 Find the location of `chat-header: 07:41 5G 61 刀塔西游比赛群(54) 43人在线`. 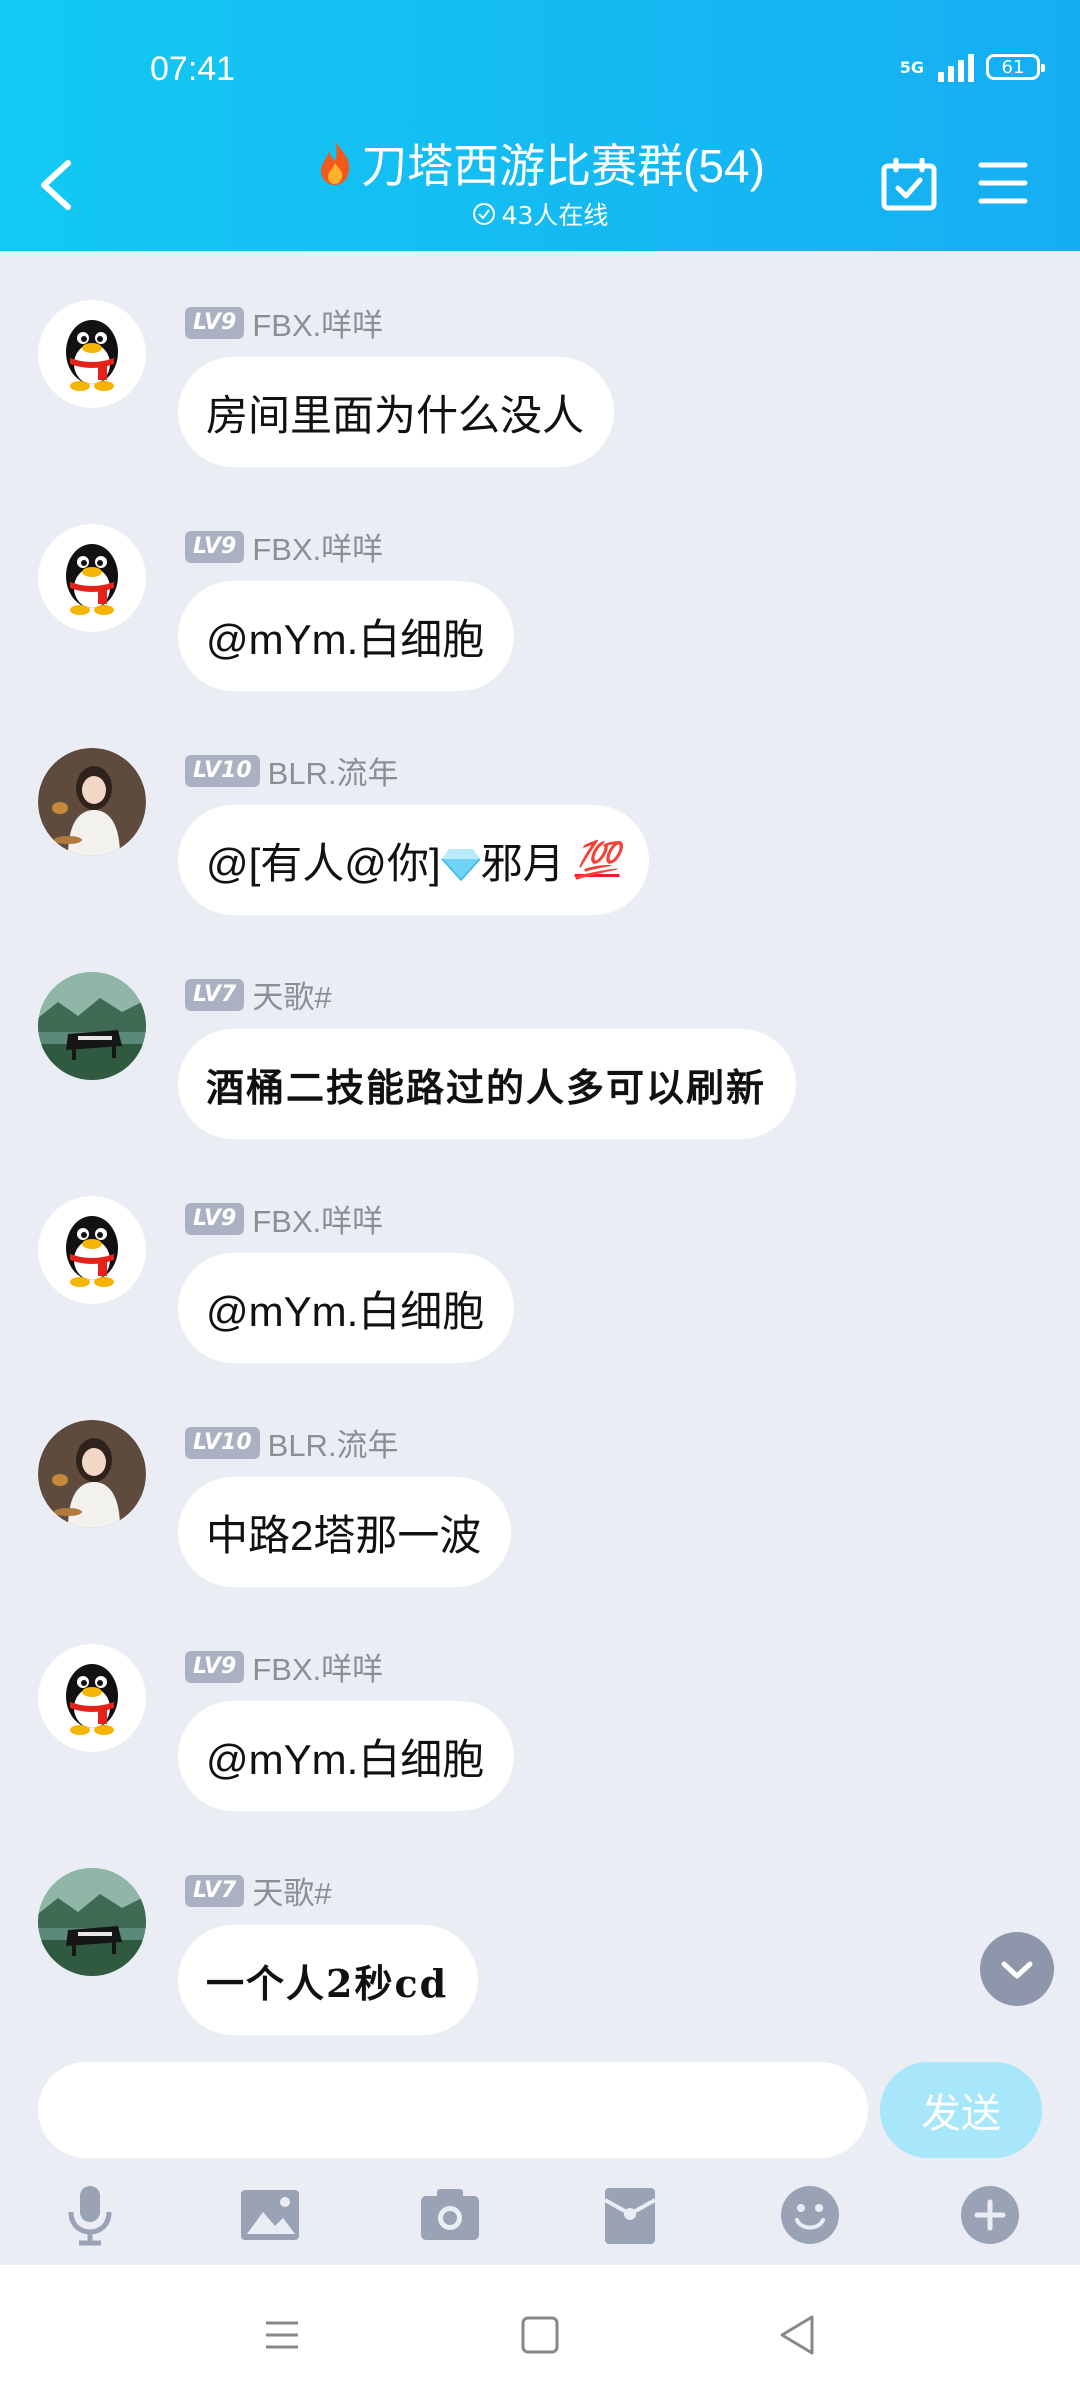

chat-header: 07:41 5G 61 刀塔西游比赛群(54) 43人在线 is located at coordinates (540, 125).